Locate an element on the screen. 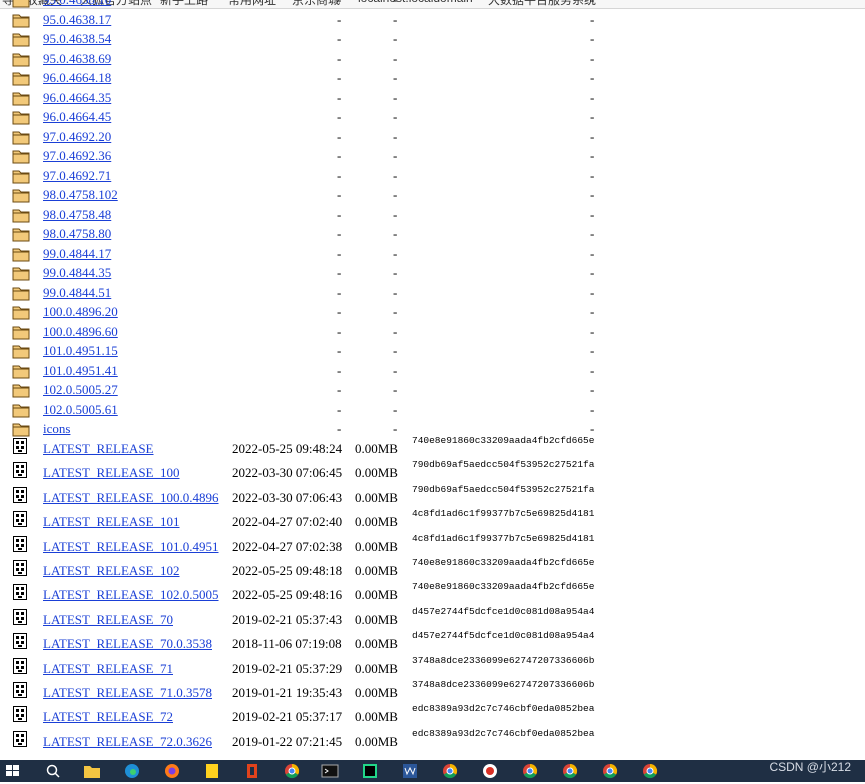  file-link: LATEST_RELEASE_70.0.3538 is located at coordinates (127, 644).